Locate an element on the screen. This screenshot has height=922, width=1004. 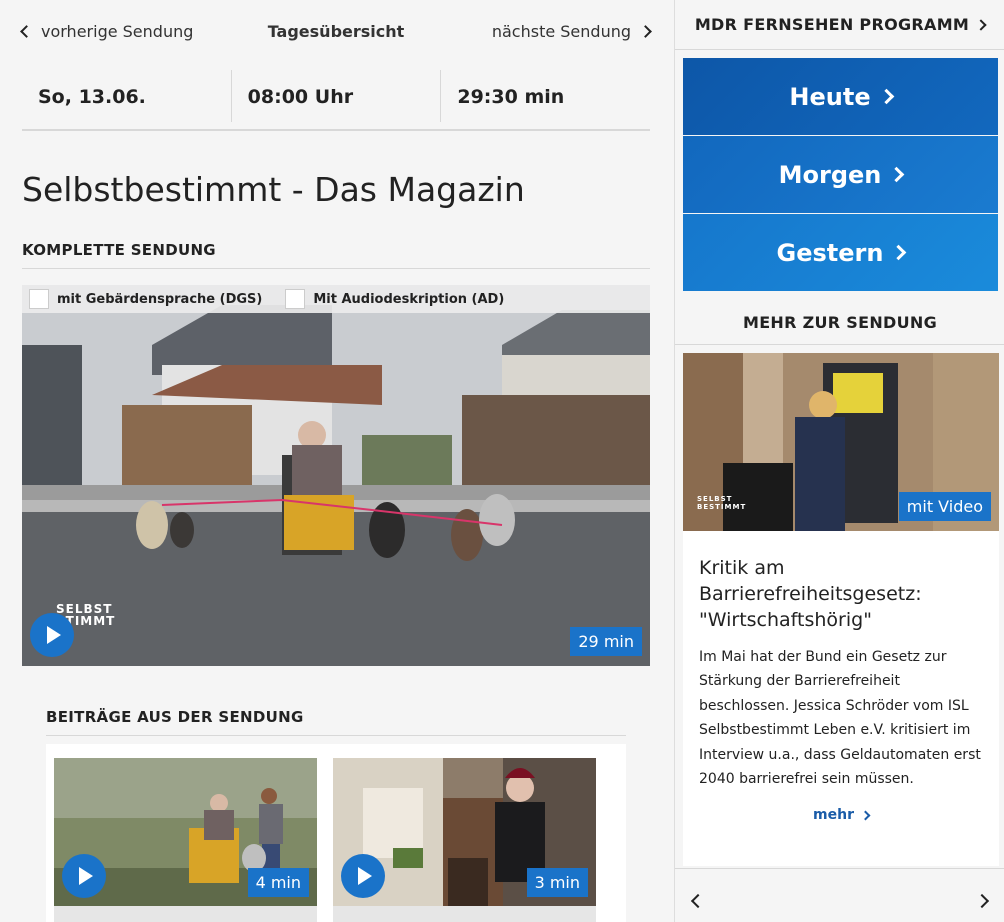
daily-overview-link: Tagesübersicht is located at coordinates (336, 31).